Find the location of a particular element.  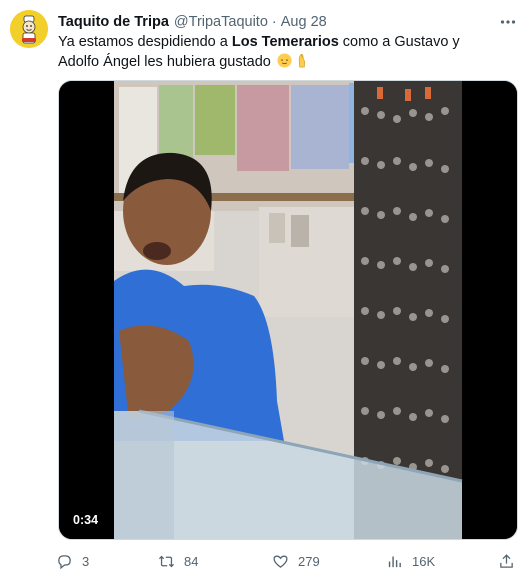

tweet-text-part1: Ya estamos despidiendo a is located at coordinates (145, 42).